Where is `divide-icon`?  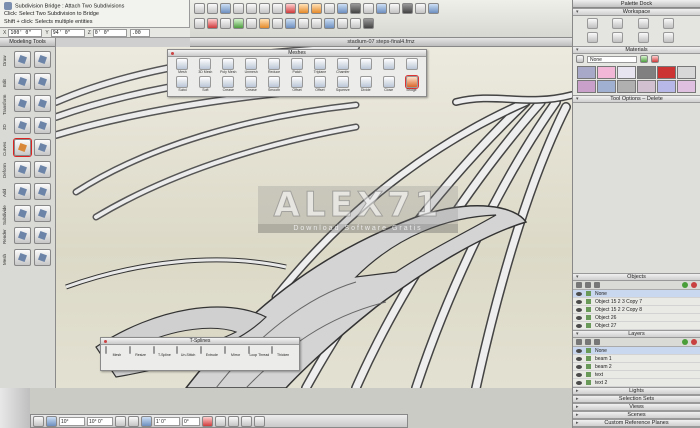
divide-icon is located at coordinates (365, 82).